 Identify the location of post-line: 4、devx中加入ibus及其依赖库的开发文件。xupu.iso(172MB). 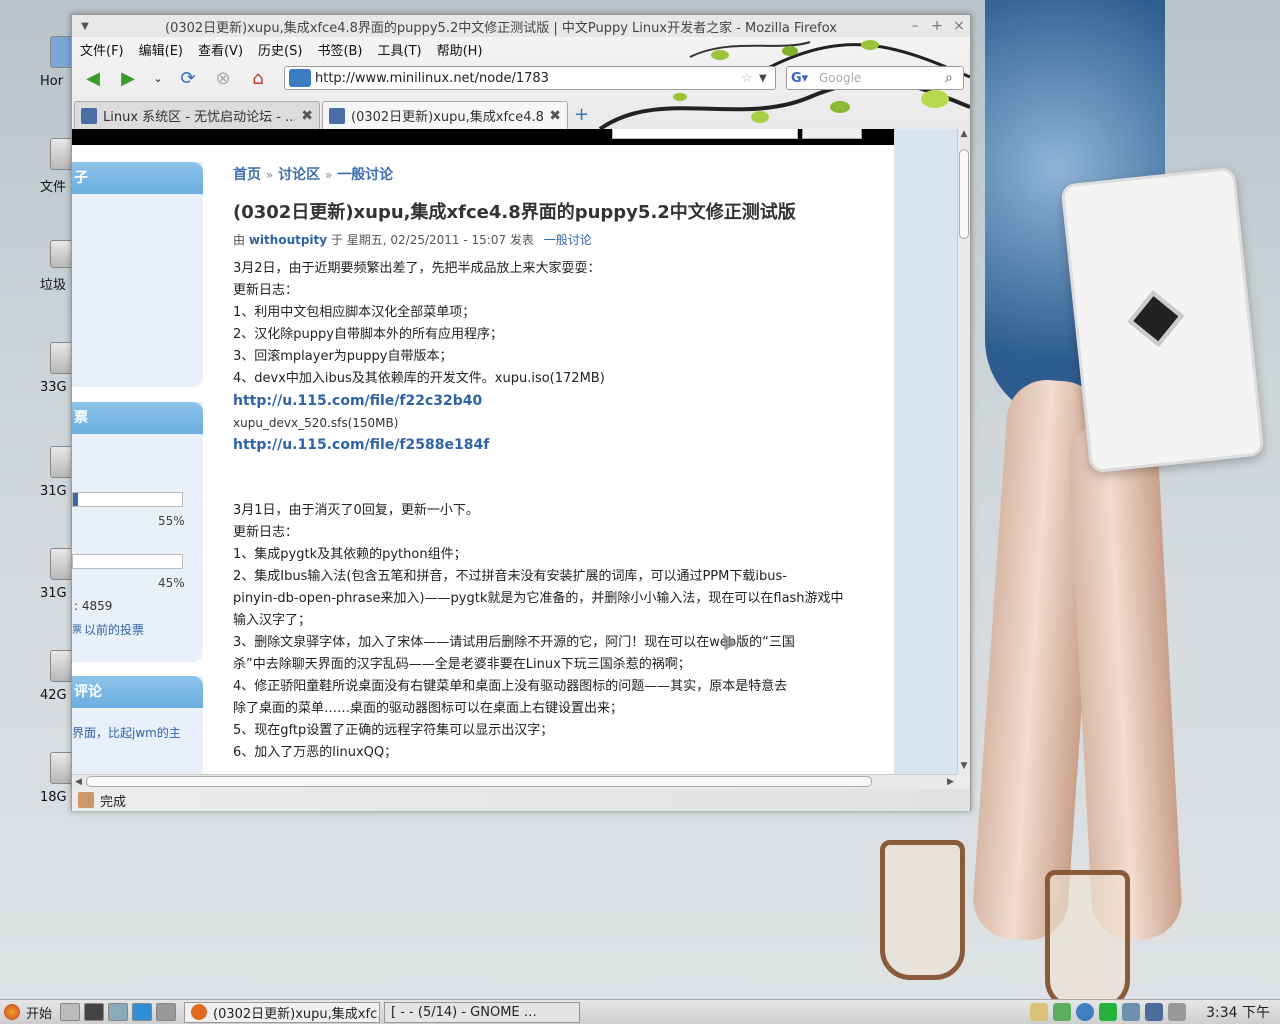
(419, 378).